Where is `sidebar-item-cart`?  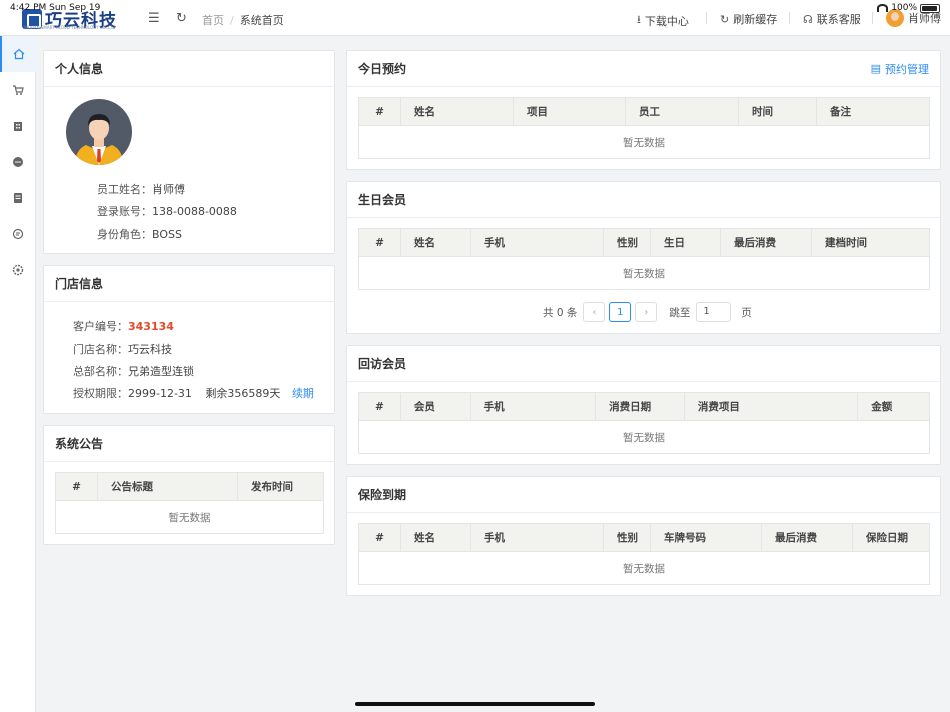 sidebar-item-cart is located at coordinates (18, 90).